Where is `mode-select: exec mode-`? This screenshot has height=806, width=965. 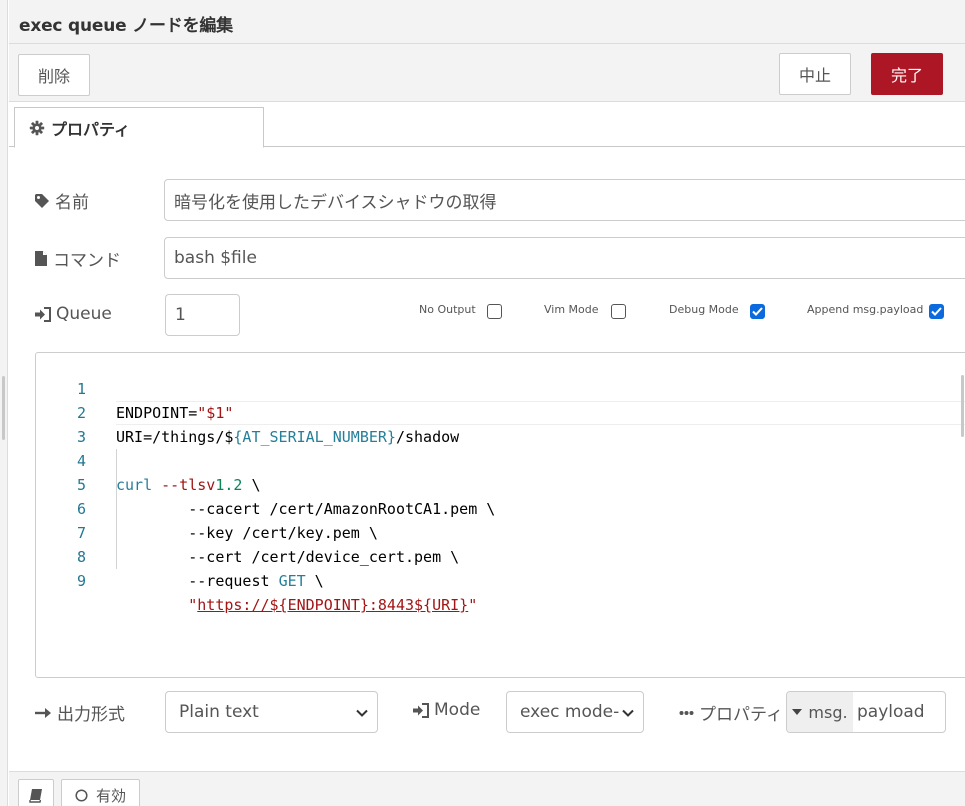
mode-select: exec mode- is located at coordinates (575, 712).